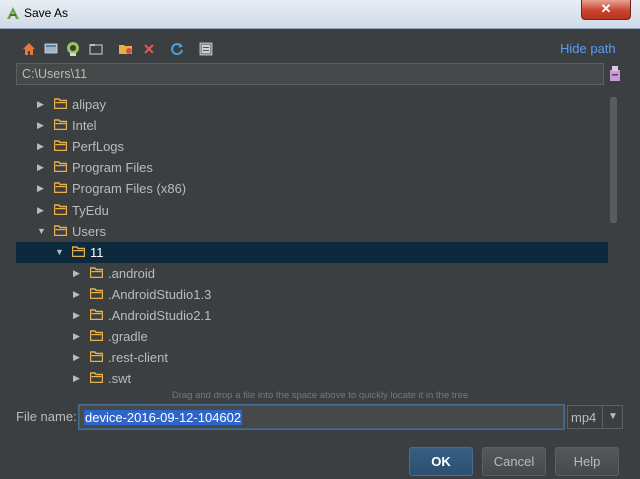 This screenshot has width=640, height=479. Describe the element at coordinates (312, 210) in the screenshot. I see `tree-item: ▶ TyEdu` at that location.